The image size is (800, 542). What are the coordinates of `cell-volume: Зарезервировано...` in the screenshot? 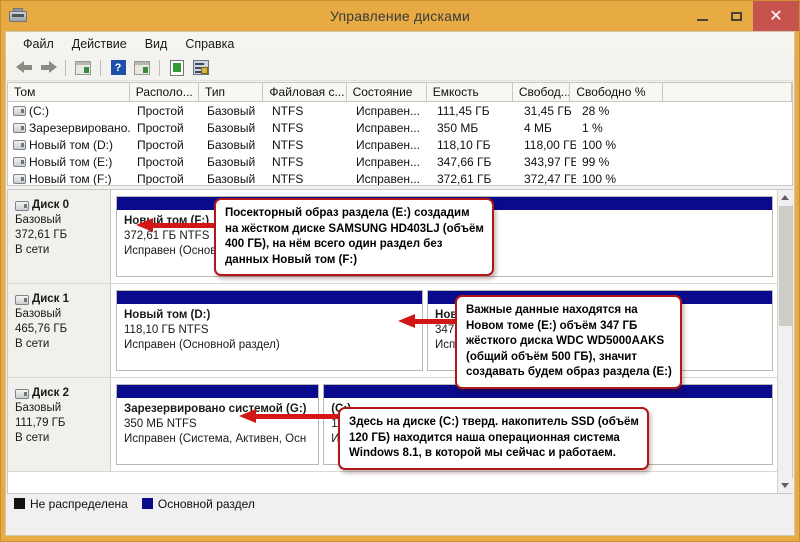 It's located at (80, 127).